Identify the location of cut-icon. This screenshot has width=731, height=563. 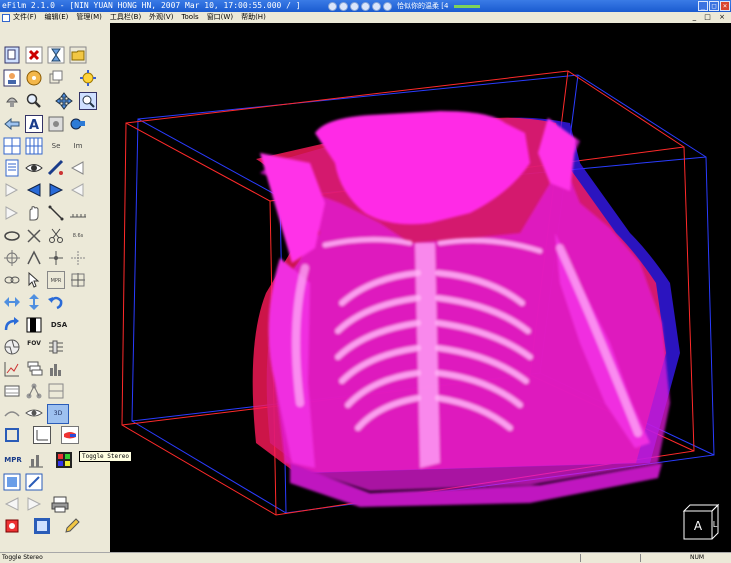
(56, 236).